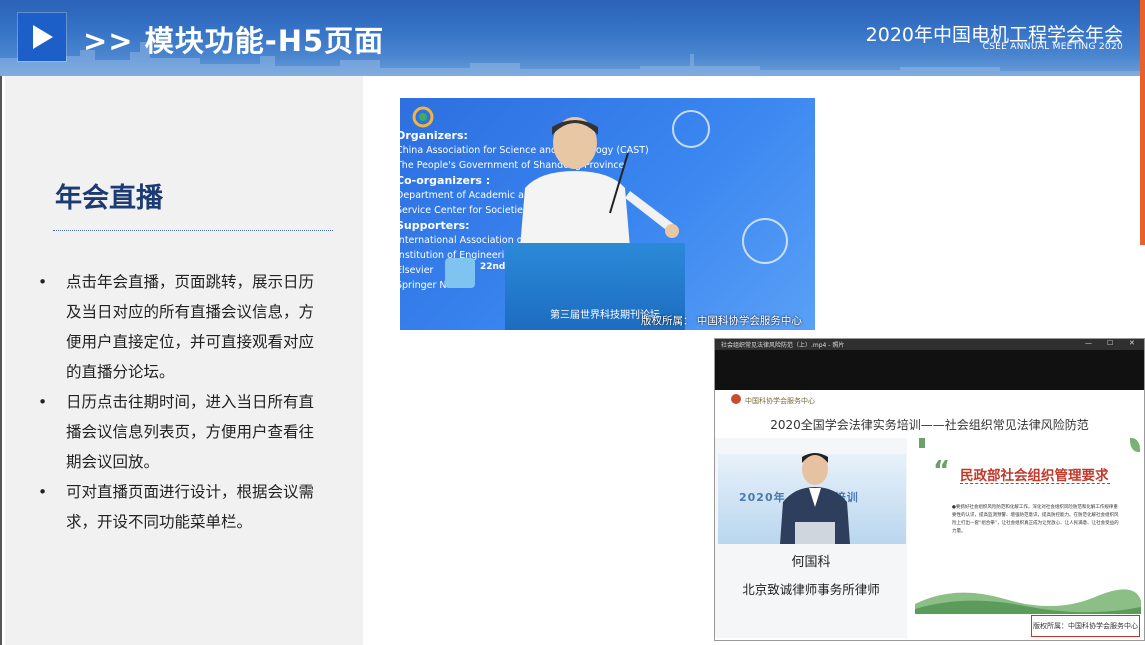 Image resolution: width=1145 pixels, height=645 pixels. I want to click on podium-number: 22nd, so click(493, 267).